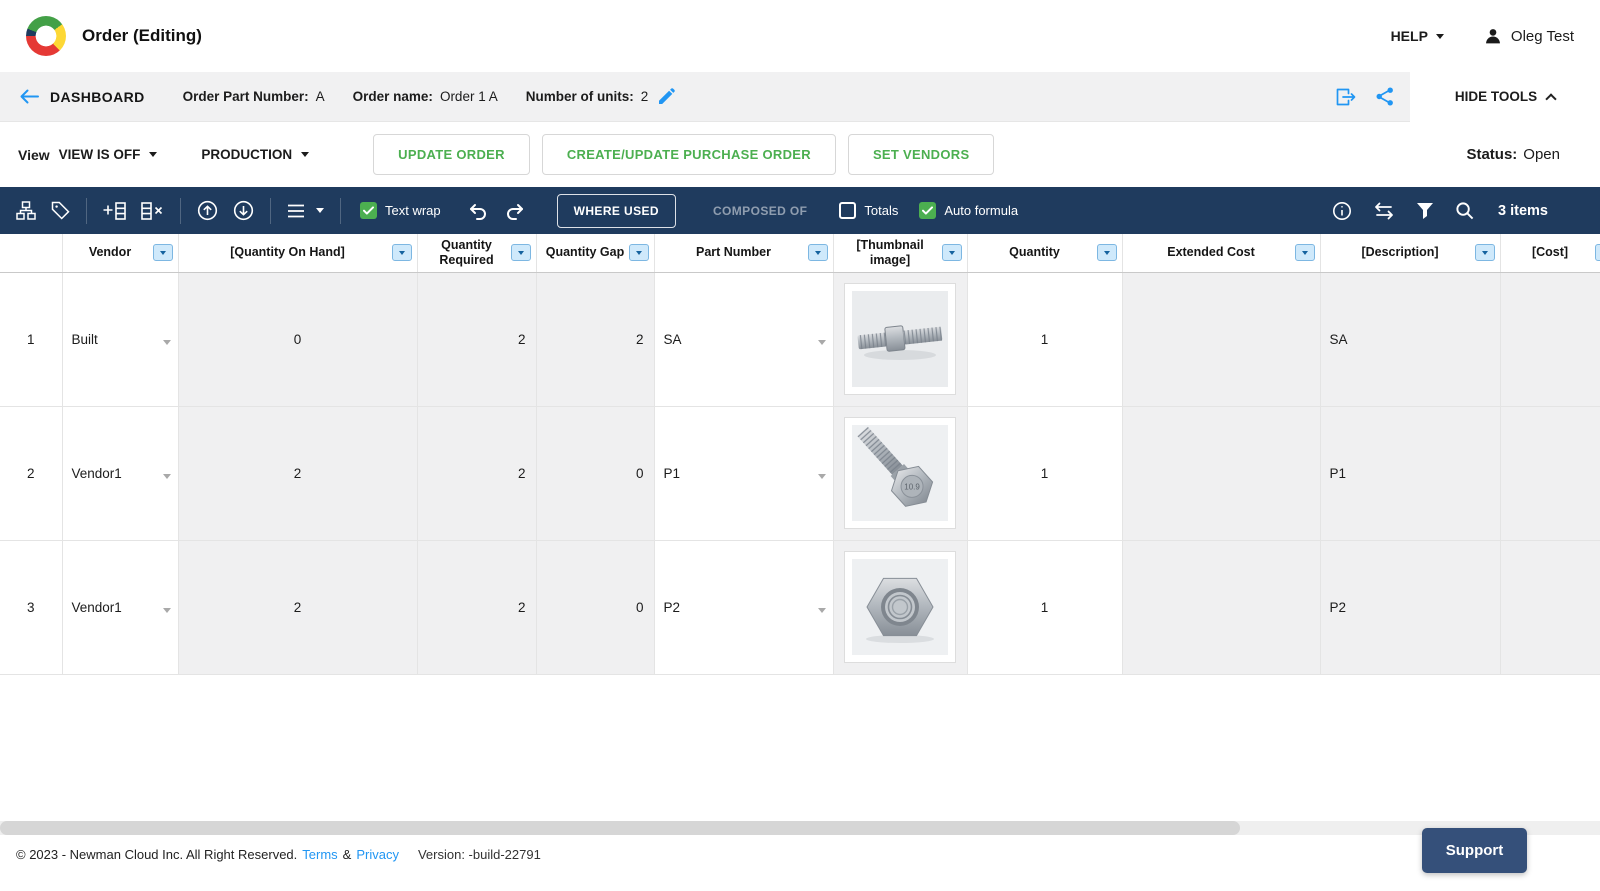 Image resolution: width=1600 pixels, height=891 pixels. I want to click on composed-of-button: COMPOSED OF, so click(760, 211).